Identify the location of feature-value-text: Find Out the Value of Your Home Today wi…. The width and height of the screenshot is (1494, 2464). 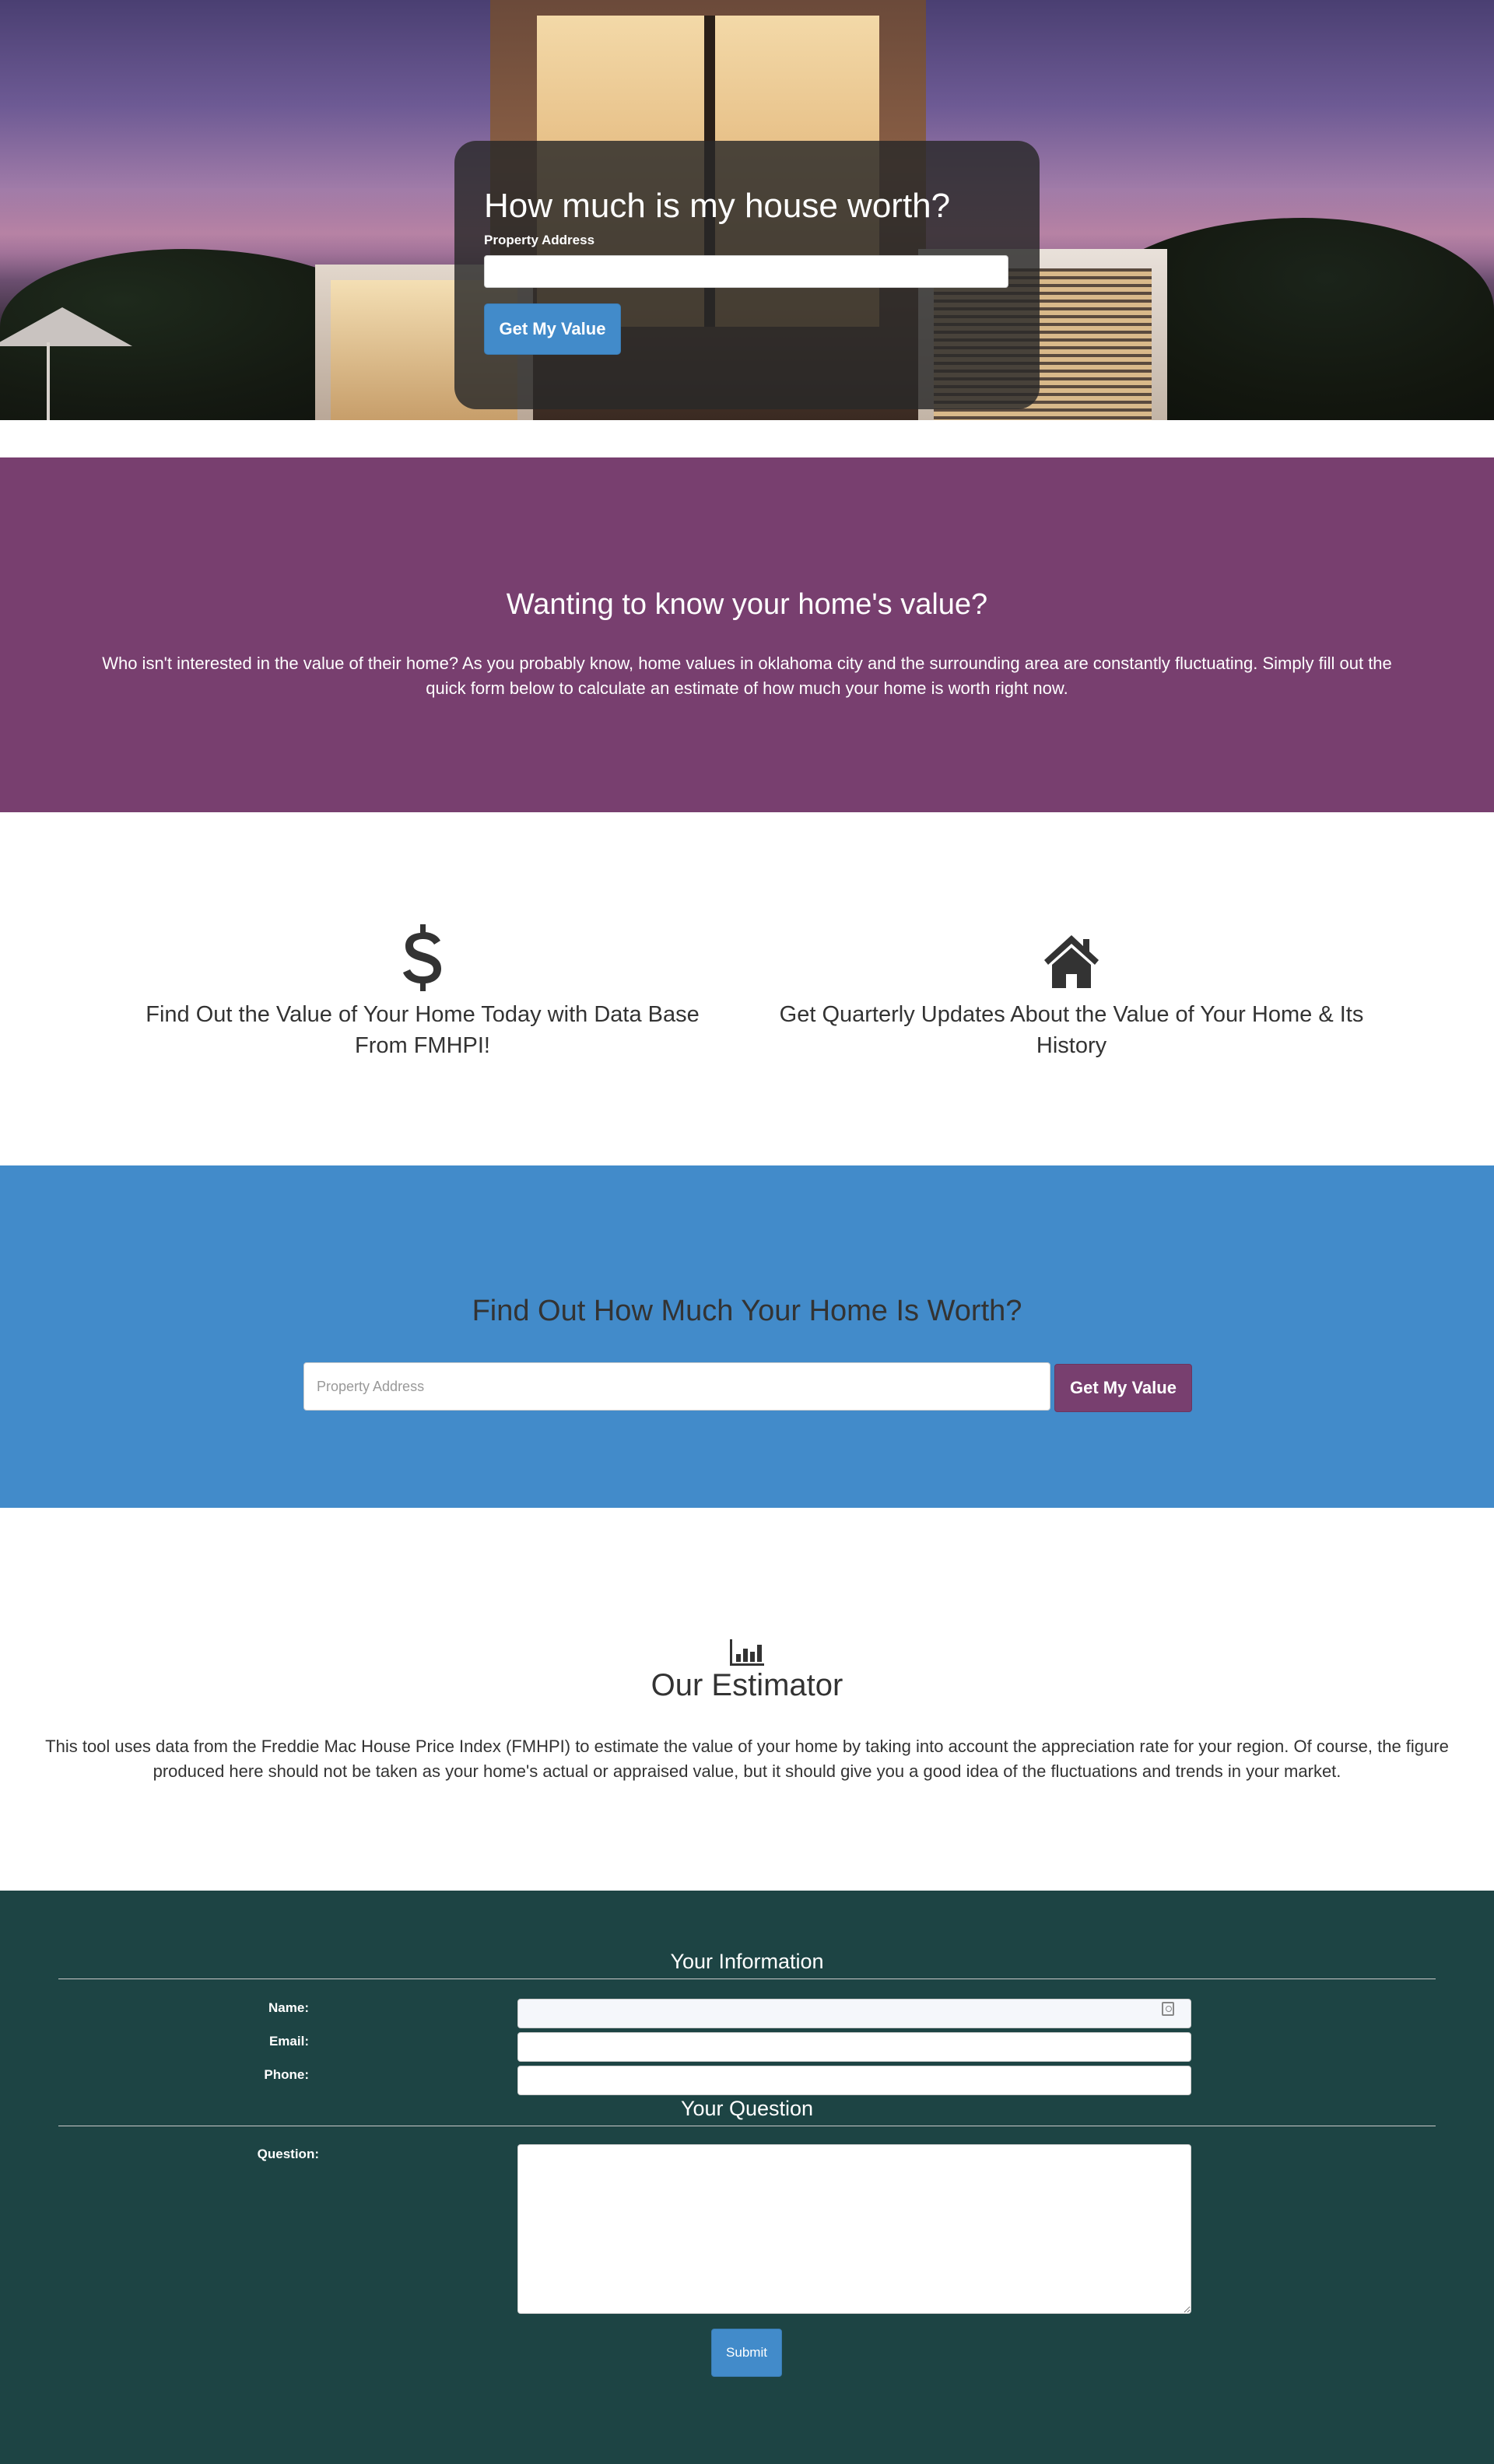
(423, 1030).